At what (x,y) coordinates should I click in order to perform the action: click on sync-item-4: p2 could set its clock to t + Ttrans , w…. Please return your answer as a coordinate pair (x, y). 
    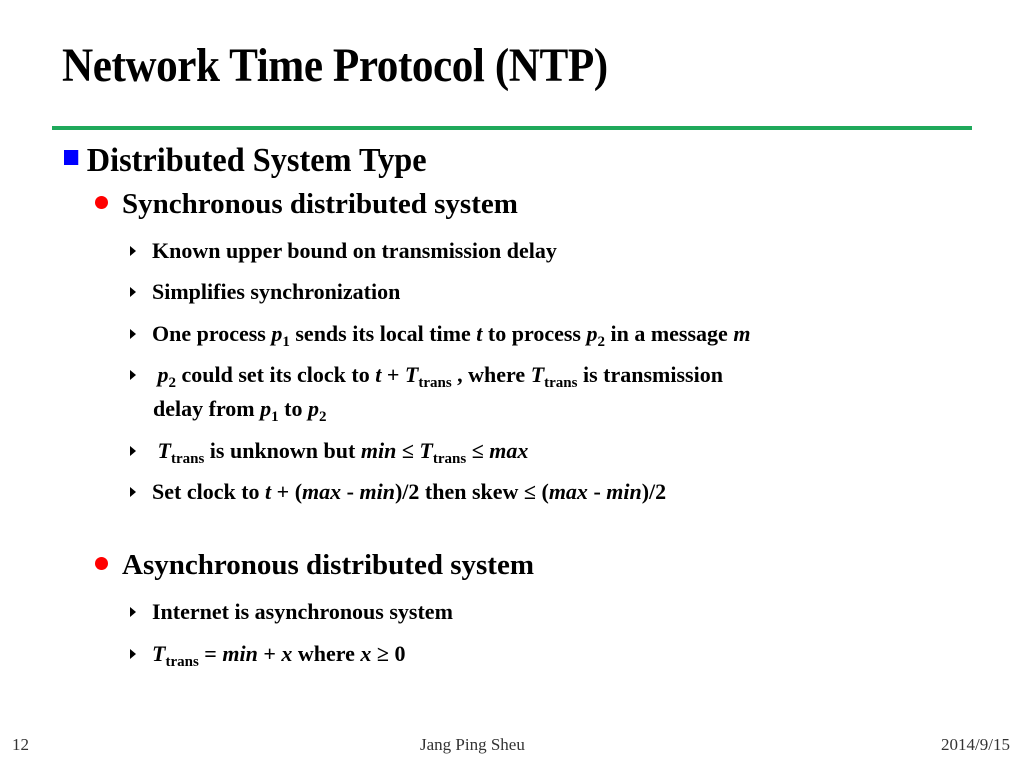
    Looking at the image, I should click on (426, 392).